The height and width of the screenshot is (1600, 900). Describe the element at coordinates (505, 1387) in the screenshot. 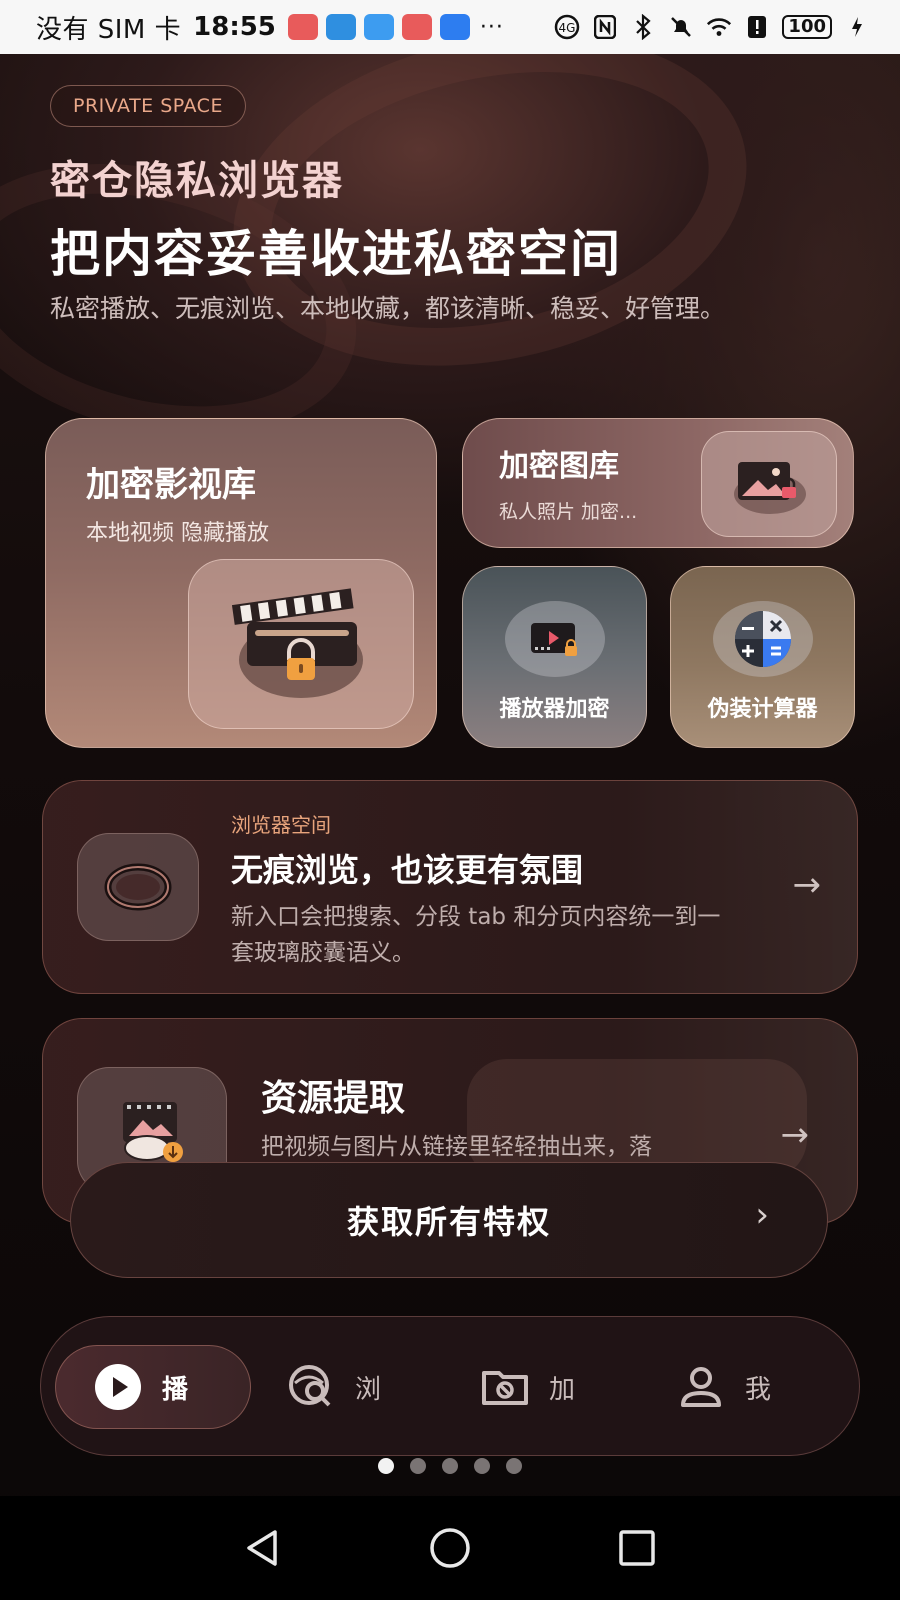

I see `encrypted-folder-icon` at that location.